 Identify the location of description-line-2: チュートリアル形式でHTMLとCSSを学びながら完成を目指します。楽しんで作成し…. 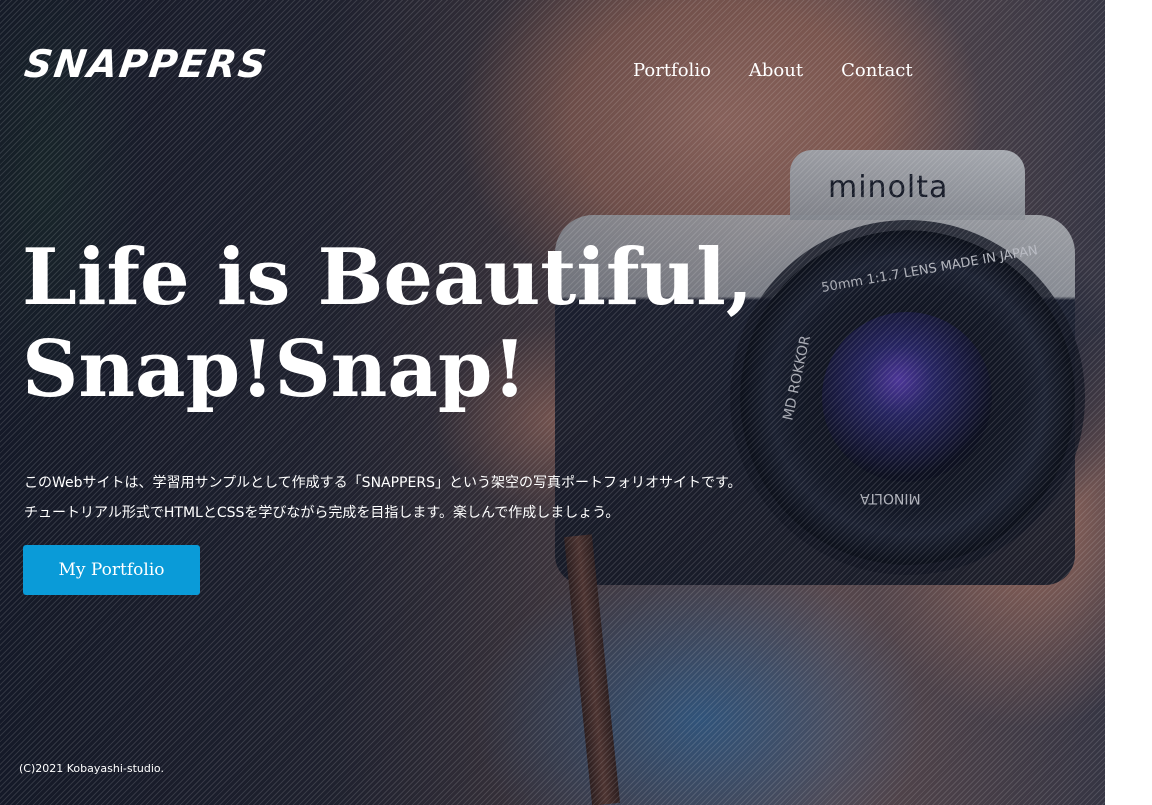
(322, 513).